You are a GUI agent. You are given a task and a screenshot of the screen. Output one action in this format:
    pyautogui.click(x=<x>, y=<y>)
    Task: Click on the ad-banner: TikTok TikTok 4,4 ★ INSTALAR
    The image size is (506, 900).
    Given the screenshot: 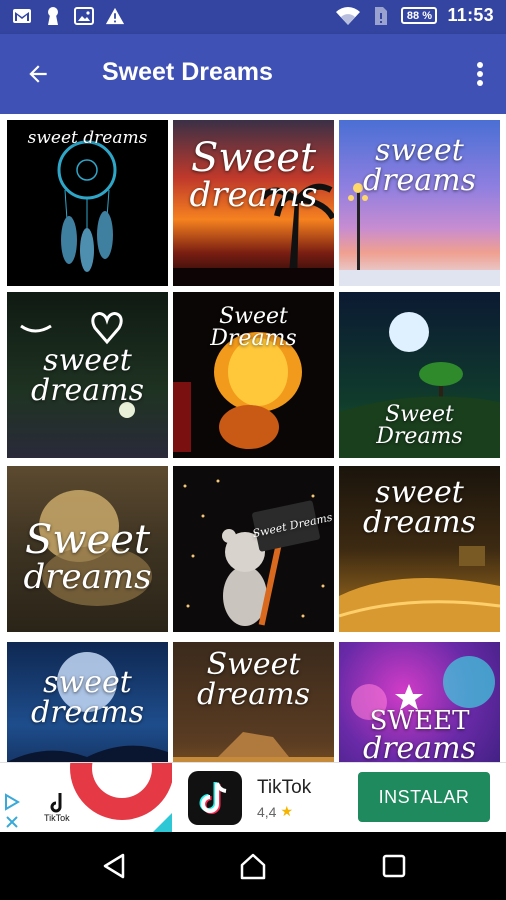 What is the action you would take?
    pyautogui.click(x=253, y=797)
    